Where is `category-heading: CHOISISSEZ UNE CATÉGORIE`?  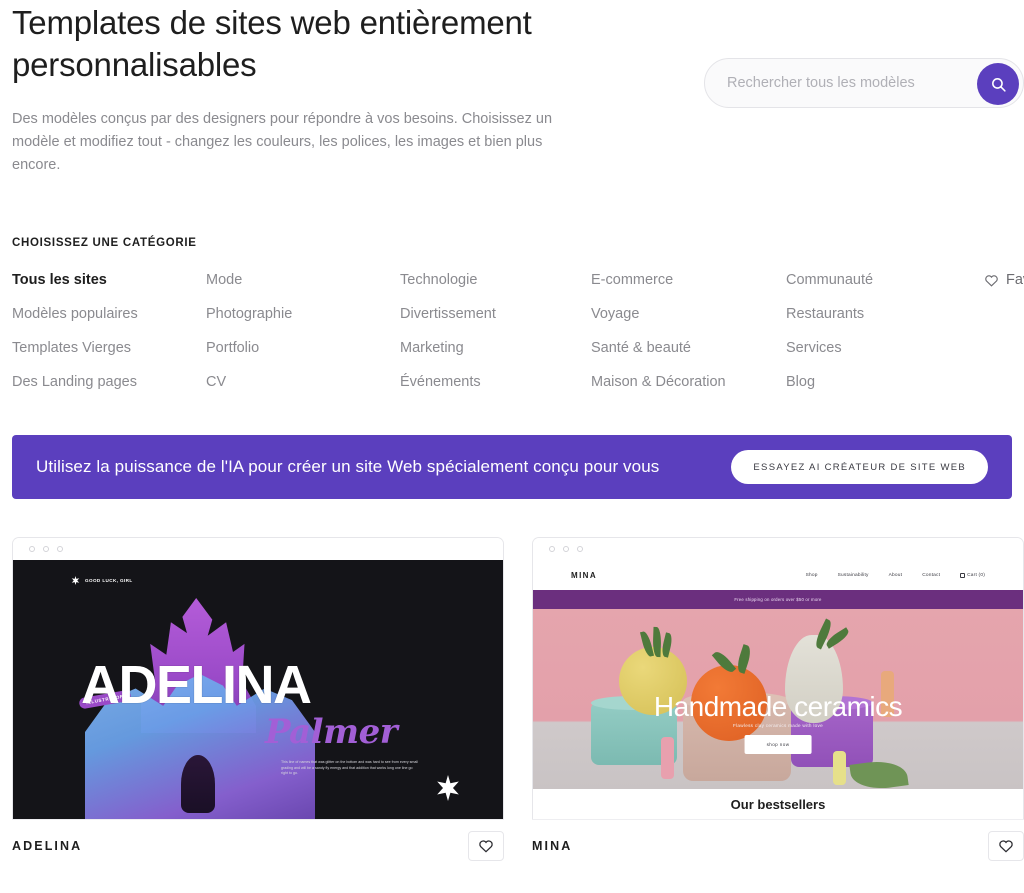 category-heading: CHOISISSEZ UNE CATÉGORIE is located at coordinates (104, 243).